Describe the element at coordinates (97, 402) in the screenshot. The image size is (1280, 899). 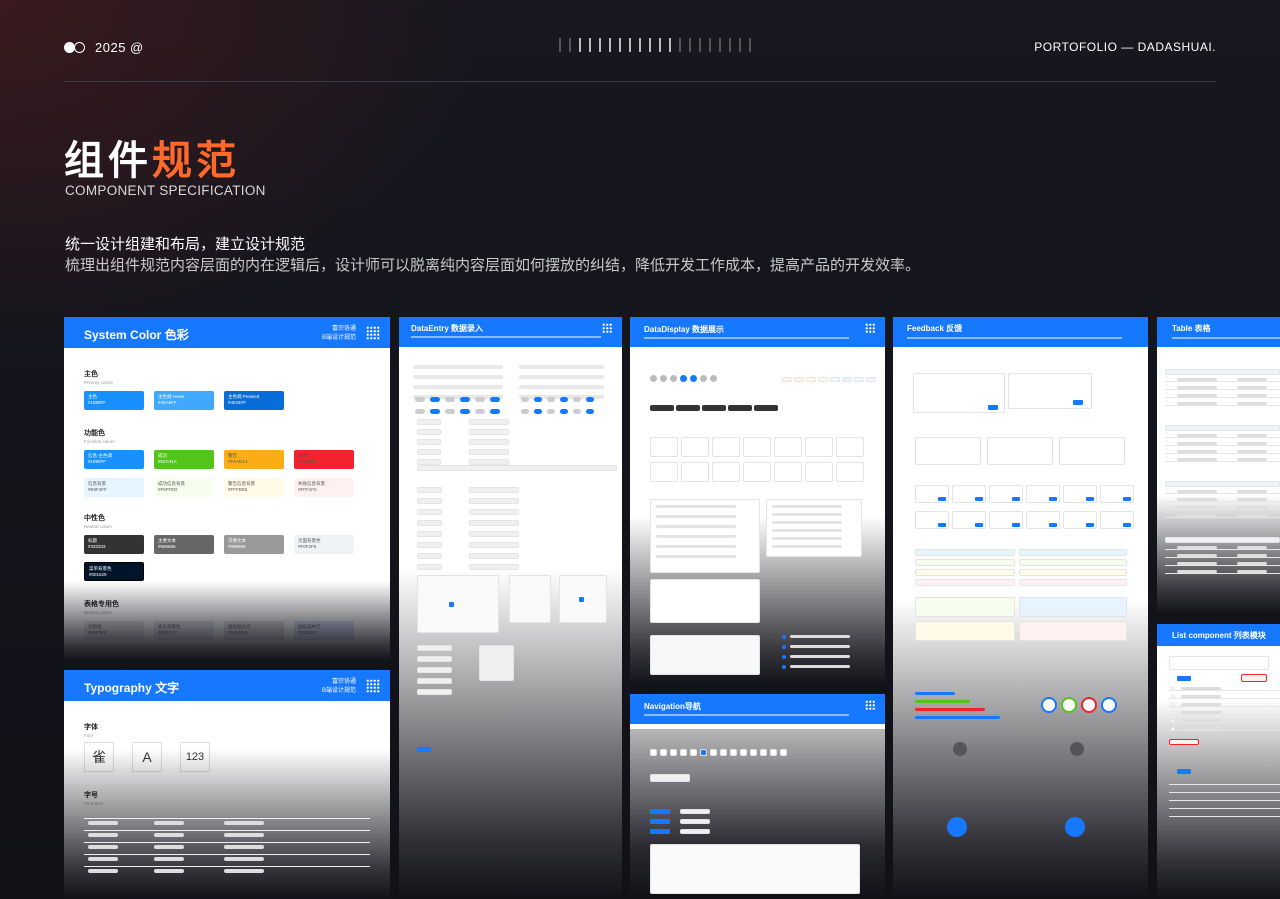
I see `swatch-code: #1890FF` at that location.